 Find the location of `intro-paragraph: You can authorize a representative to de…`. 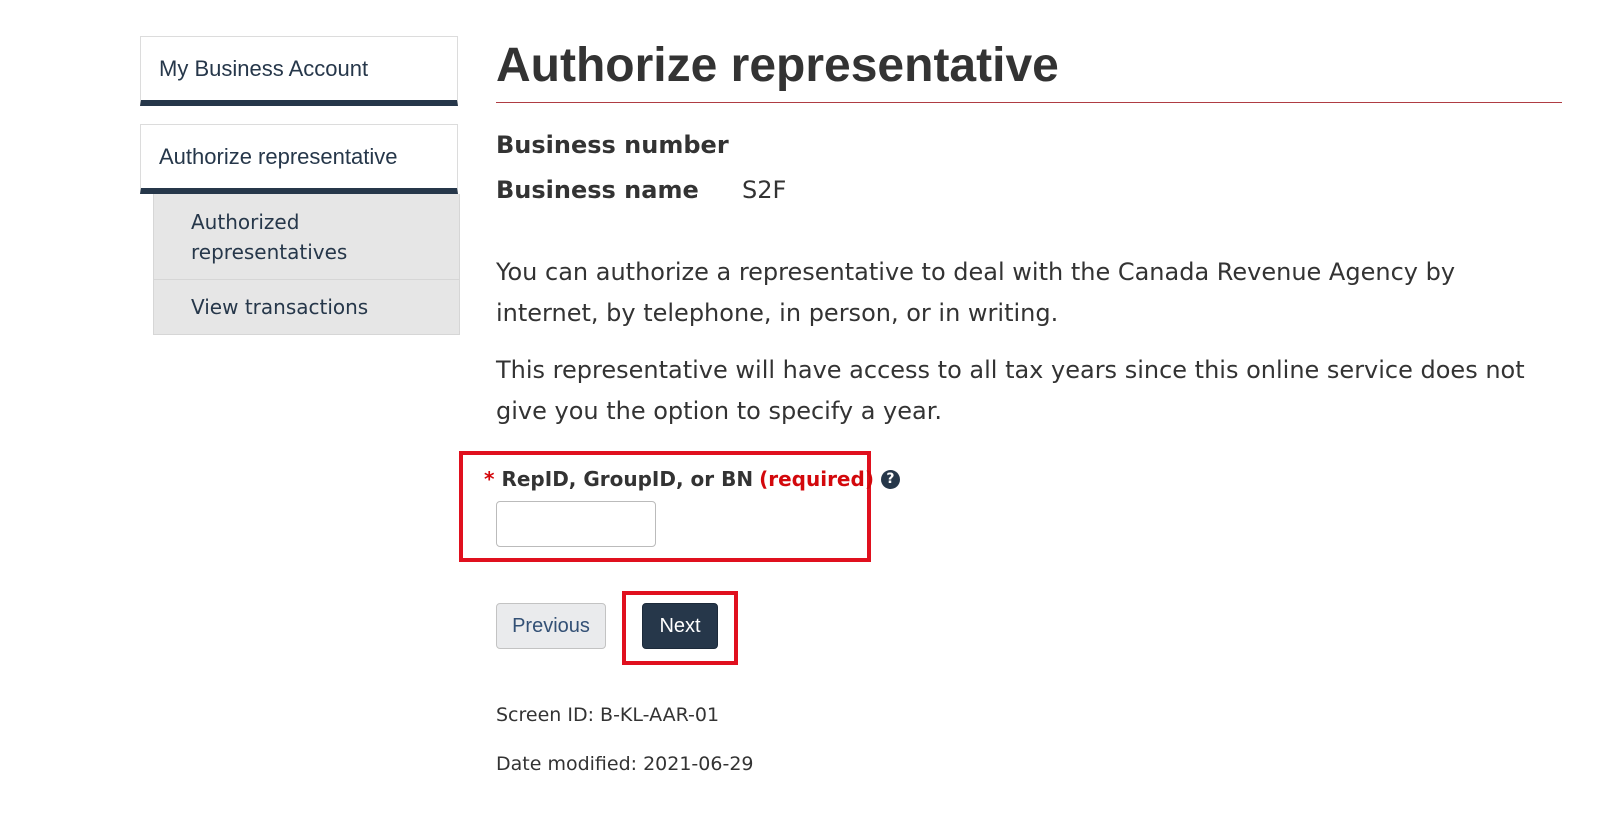

intro-paragraph: You can authorize a representative to de… is located at coordinates (976, 292).